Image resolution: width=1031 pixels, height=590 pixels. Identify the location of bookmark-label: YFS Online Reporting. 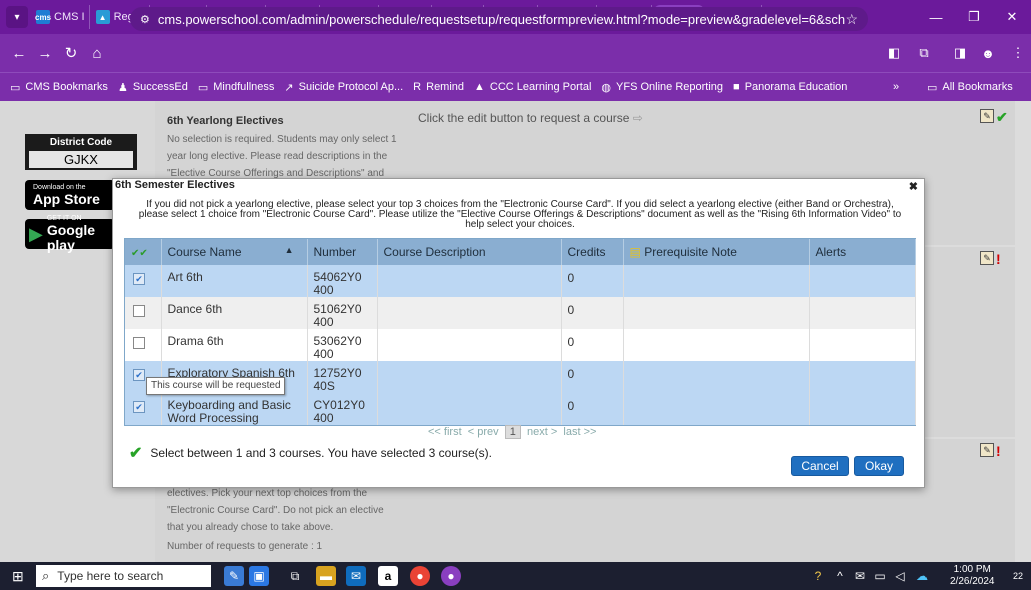
(670, 87).